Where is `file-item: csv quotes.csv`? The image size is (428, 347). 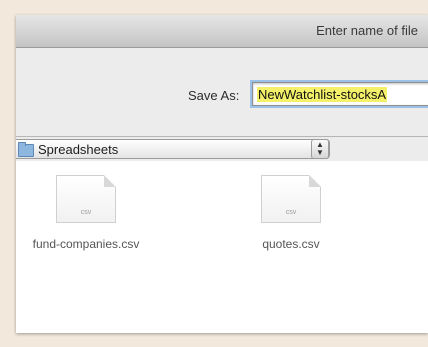 file-item: csv quotes.csv is located at coordinates (291, 213).